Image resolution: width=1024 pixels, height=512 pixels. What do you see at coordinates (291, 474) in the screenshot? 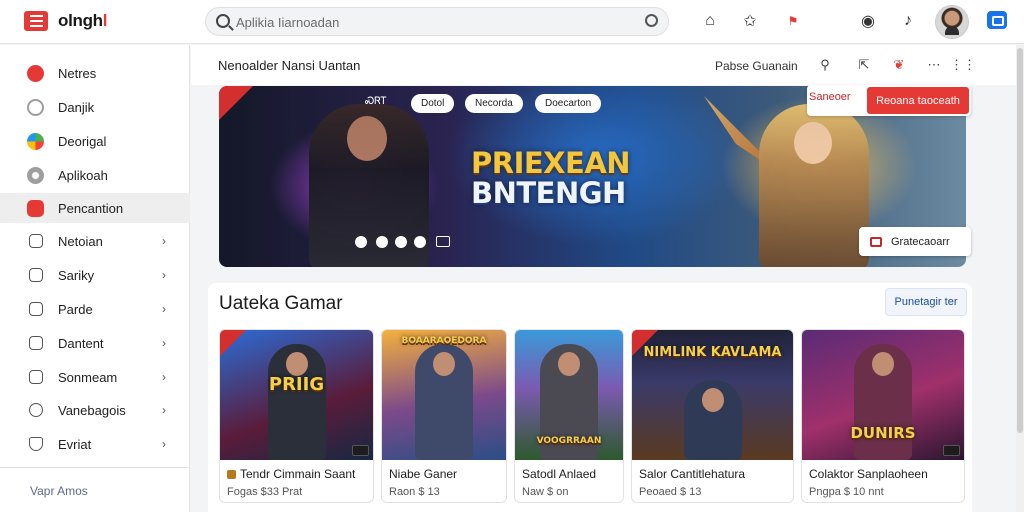
I see `game-card-title: Tendr Cimmain Saant` at bounding box center [291, 474].